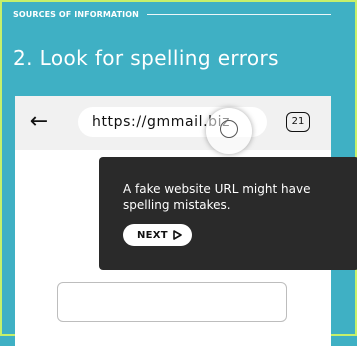  What do you see at coordinates (298, 122) in the screenshot?
I see `tab-count-badge: 21` at bounding box center [298, 122].